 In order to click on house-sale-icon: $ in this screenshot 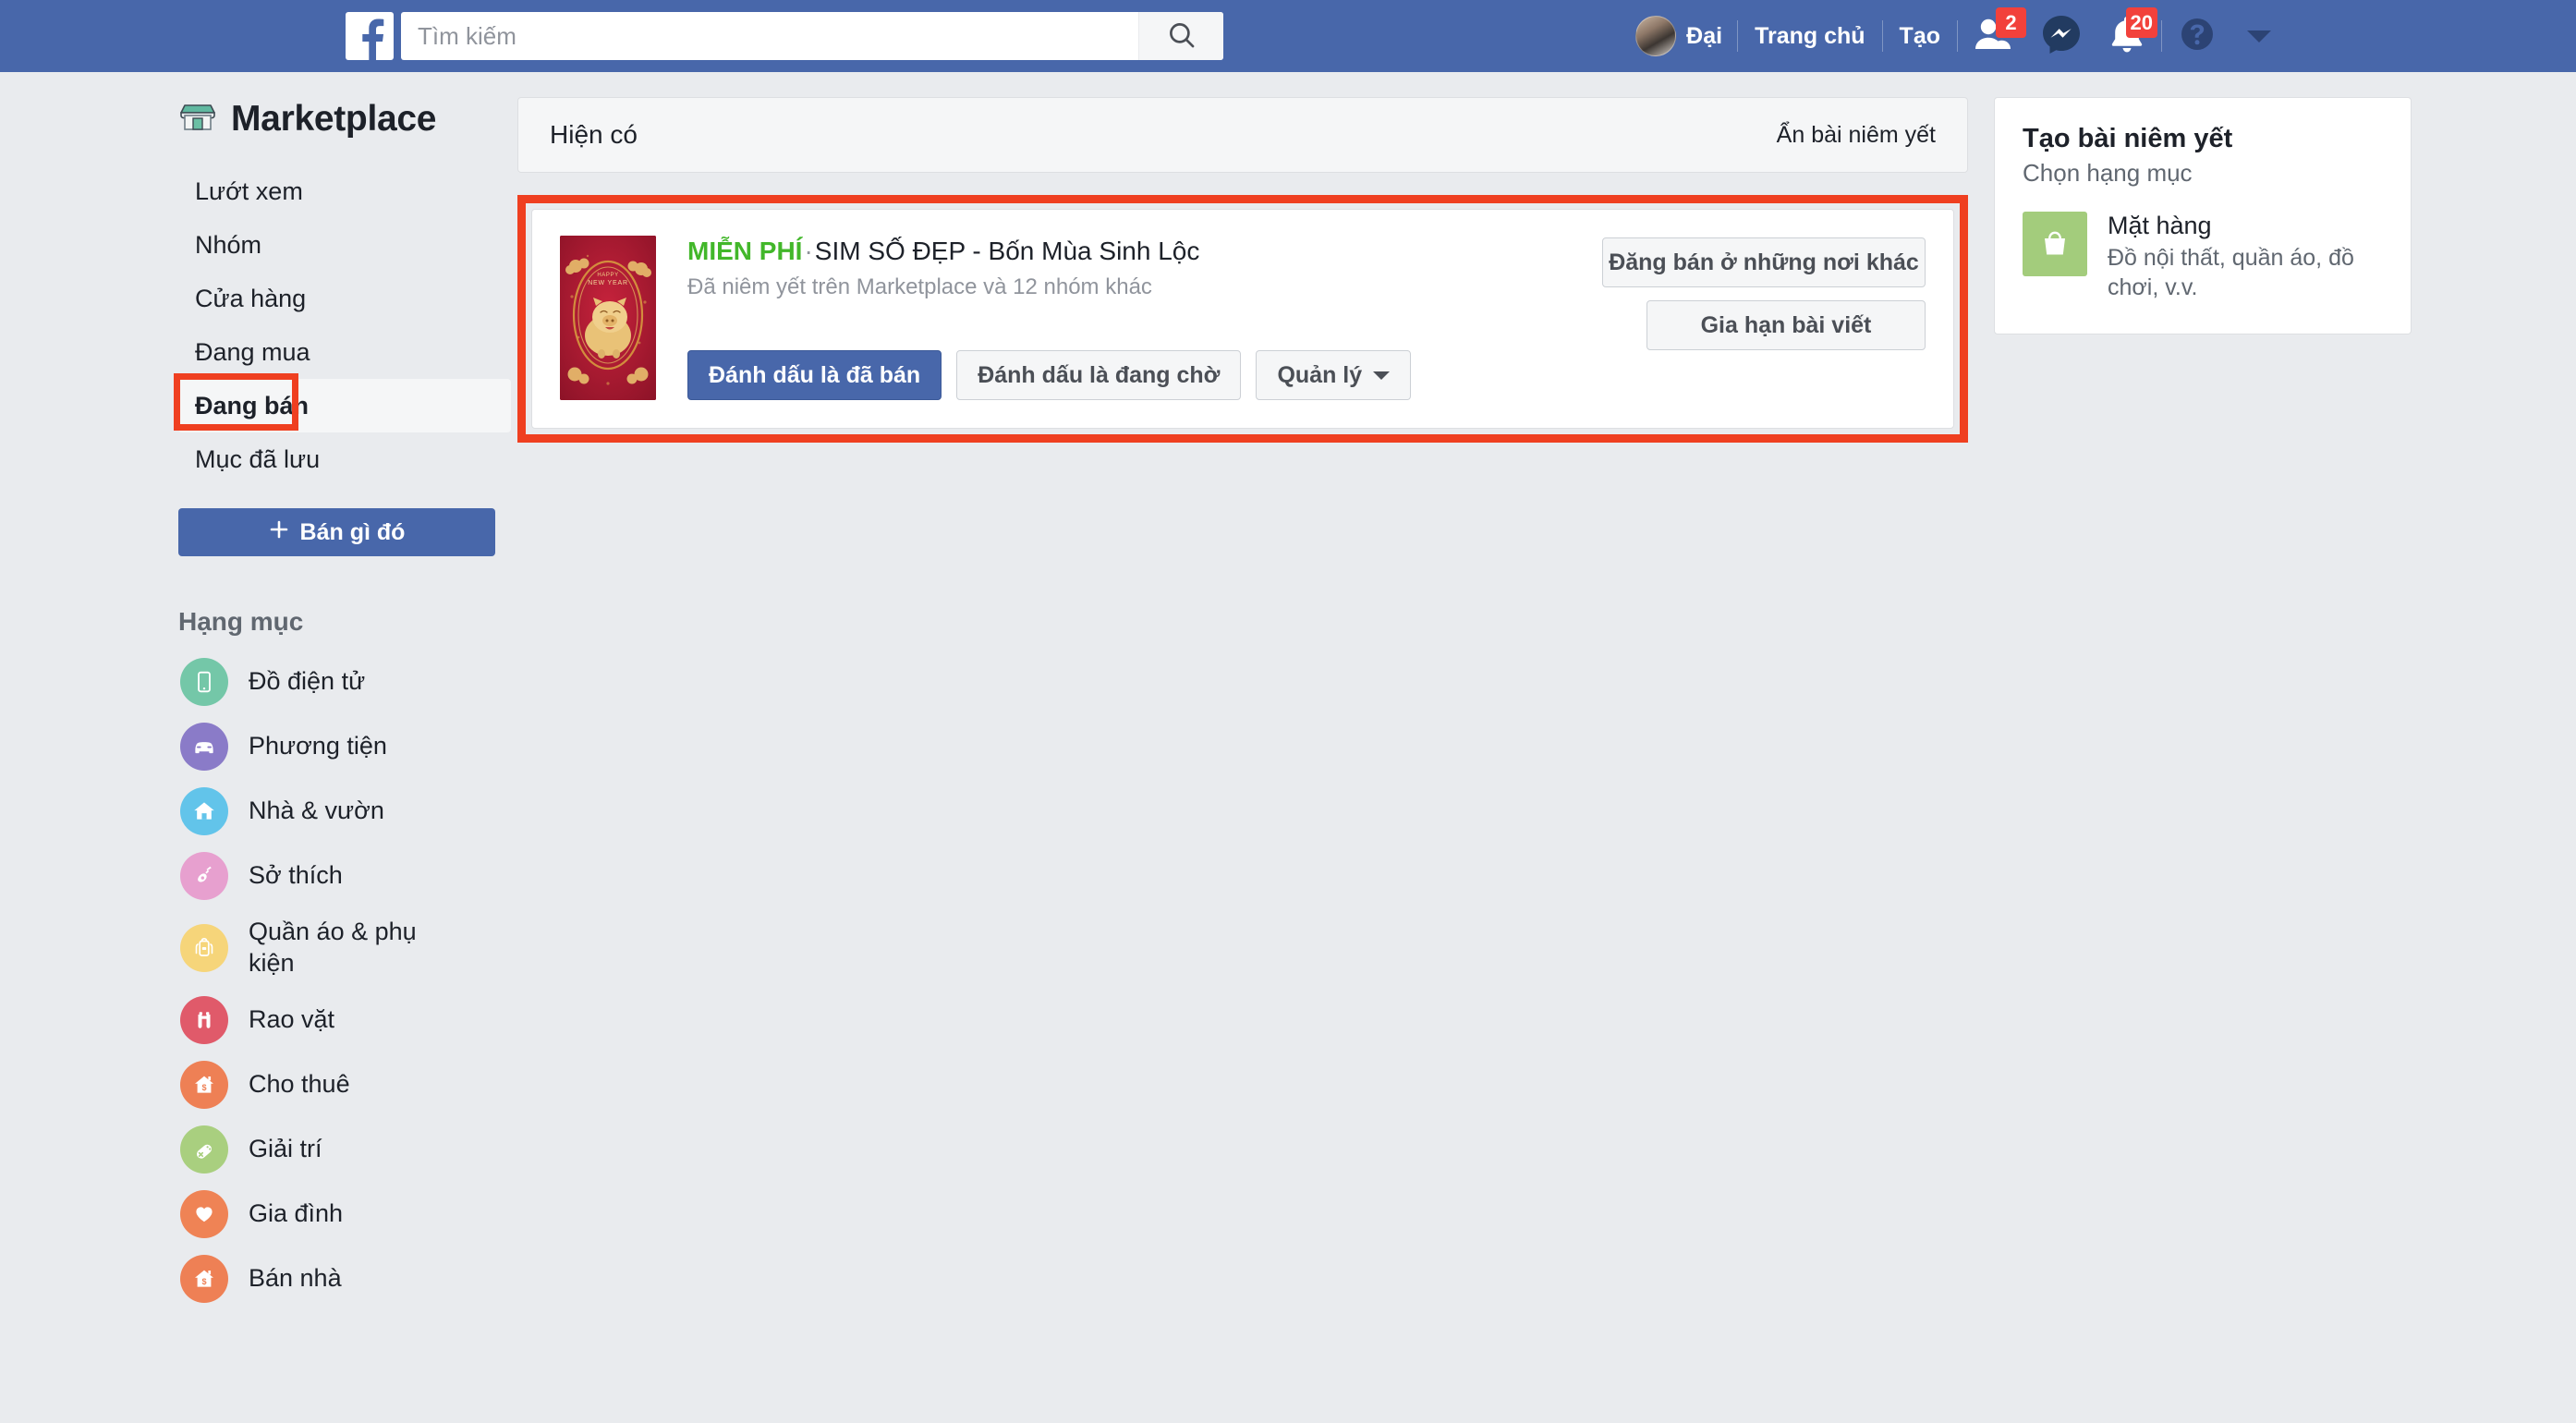, I will do `click(204, 1278)`.